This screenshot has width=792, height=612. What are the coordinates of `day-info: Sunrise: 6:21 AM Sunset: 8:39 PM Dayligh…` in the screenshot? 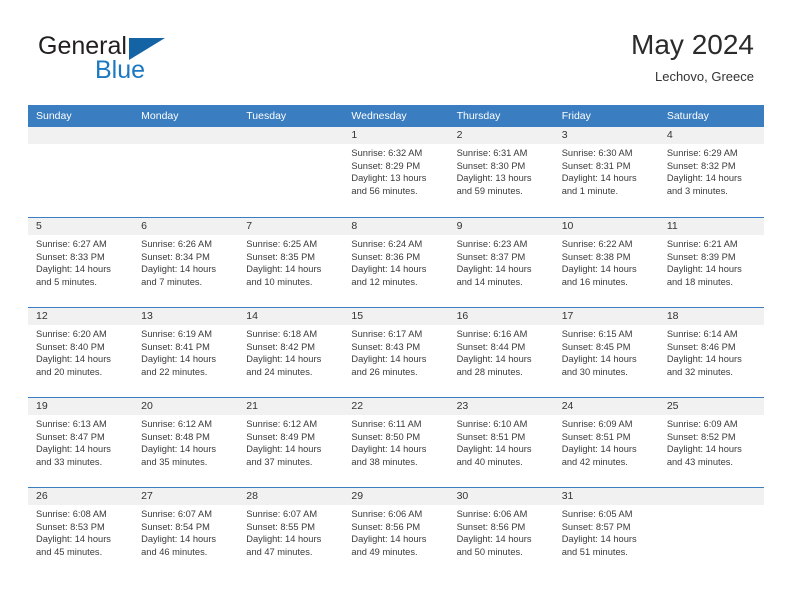 It's located at (711, 261).